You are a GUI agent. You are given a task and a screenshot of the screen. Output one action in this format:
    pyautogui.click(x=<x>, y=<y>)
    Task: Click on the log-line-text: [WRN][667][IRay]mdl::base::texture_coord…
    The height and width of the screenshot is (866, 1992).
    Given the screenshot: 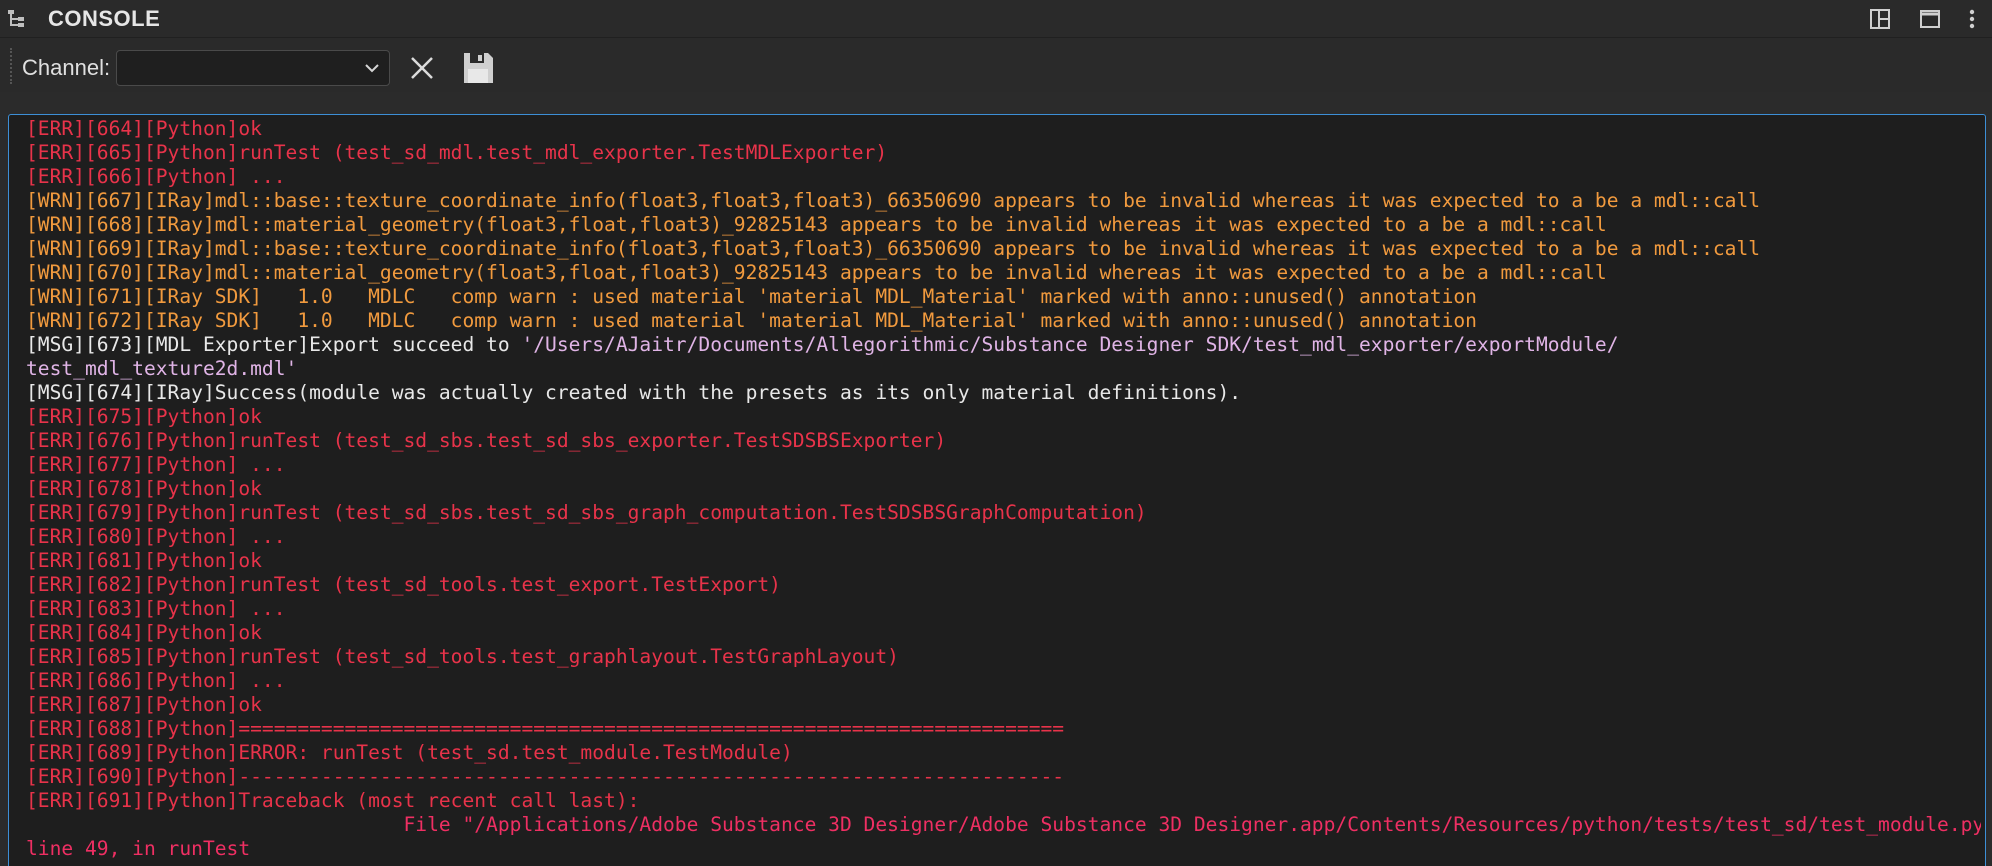 What is the action you would take?
    pyautogui.click(x=893, y=200)
    